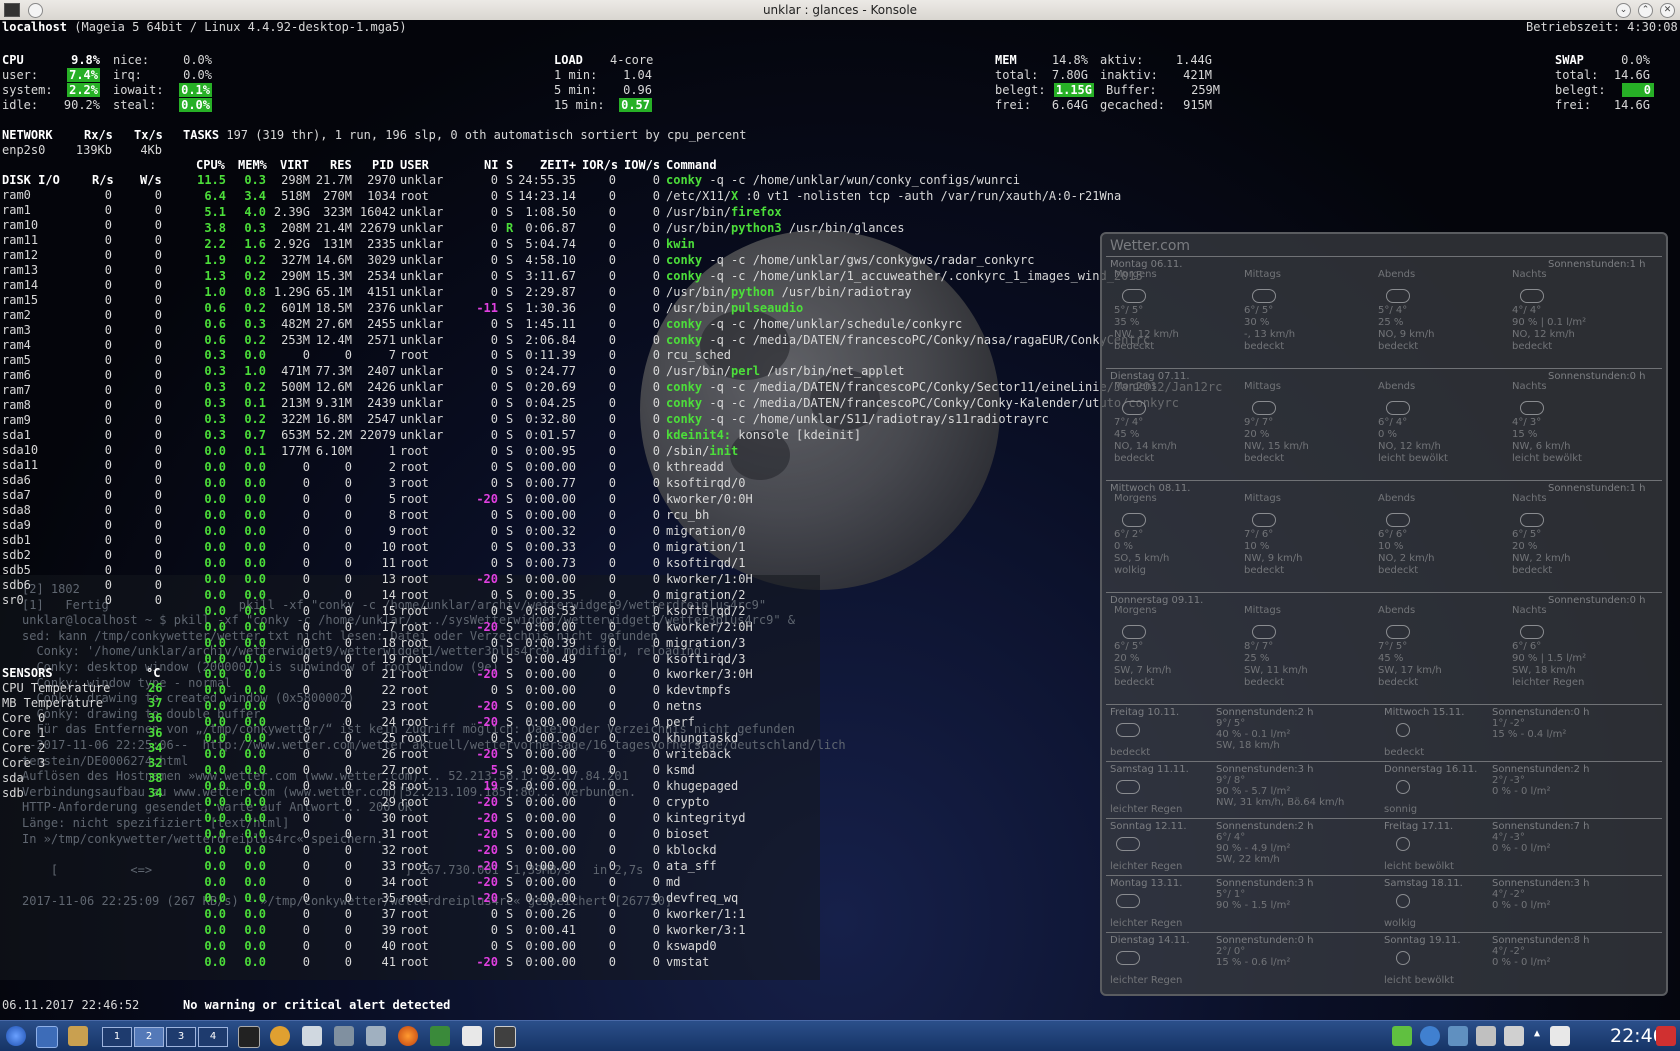 This screenshot has height=1051, width=1680. Describe the element at coordinates (213, 1037) in the screenshot. I see `pager-desktop-4: 4` at that location.